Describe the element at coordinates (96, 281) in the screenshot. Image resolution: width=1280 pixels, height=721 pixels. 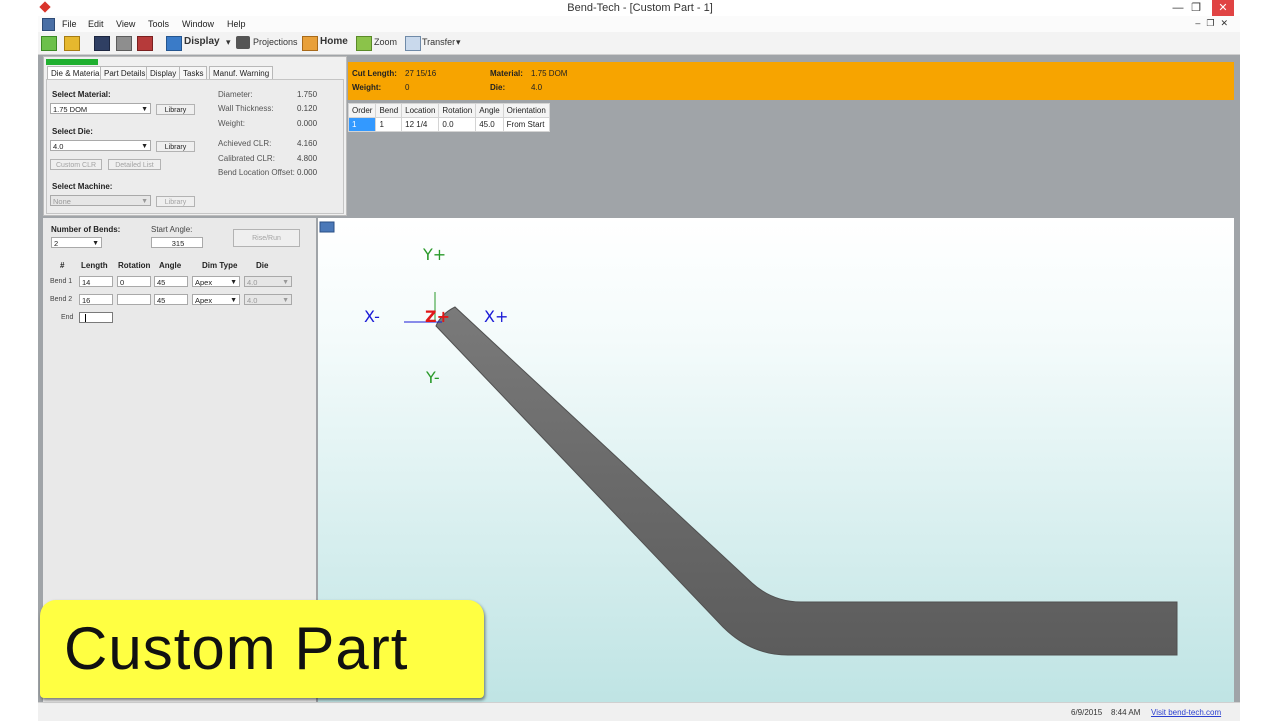
I see `bend-1-length-input: 14` at that location.